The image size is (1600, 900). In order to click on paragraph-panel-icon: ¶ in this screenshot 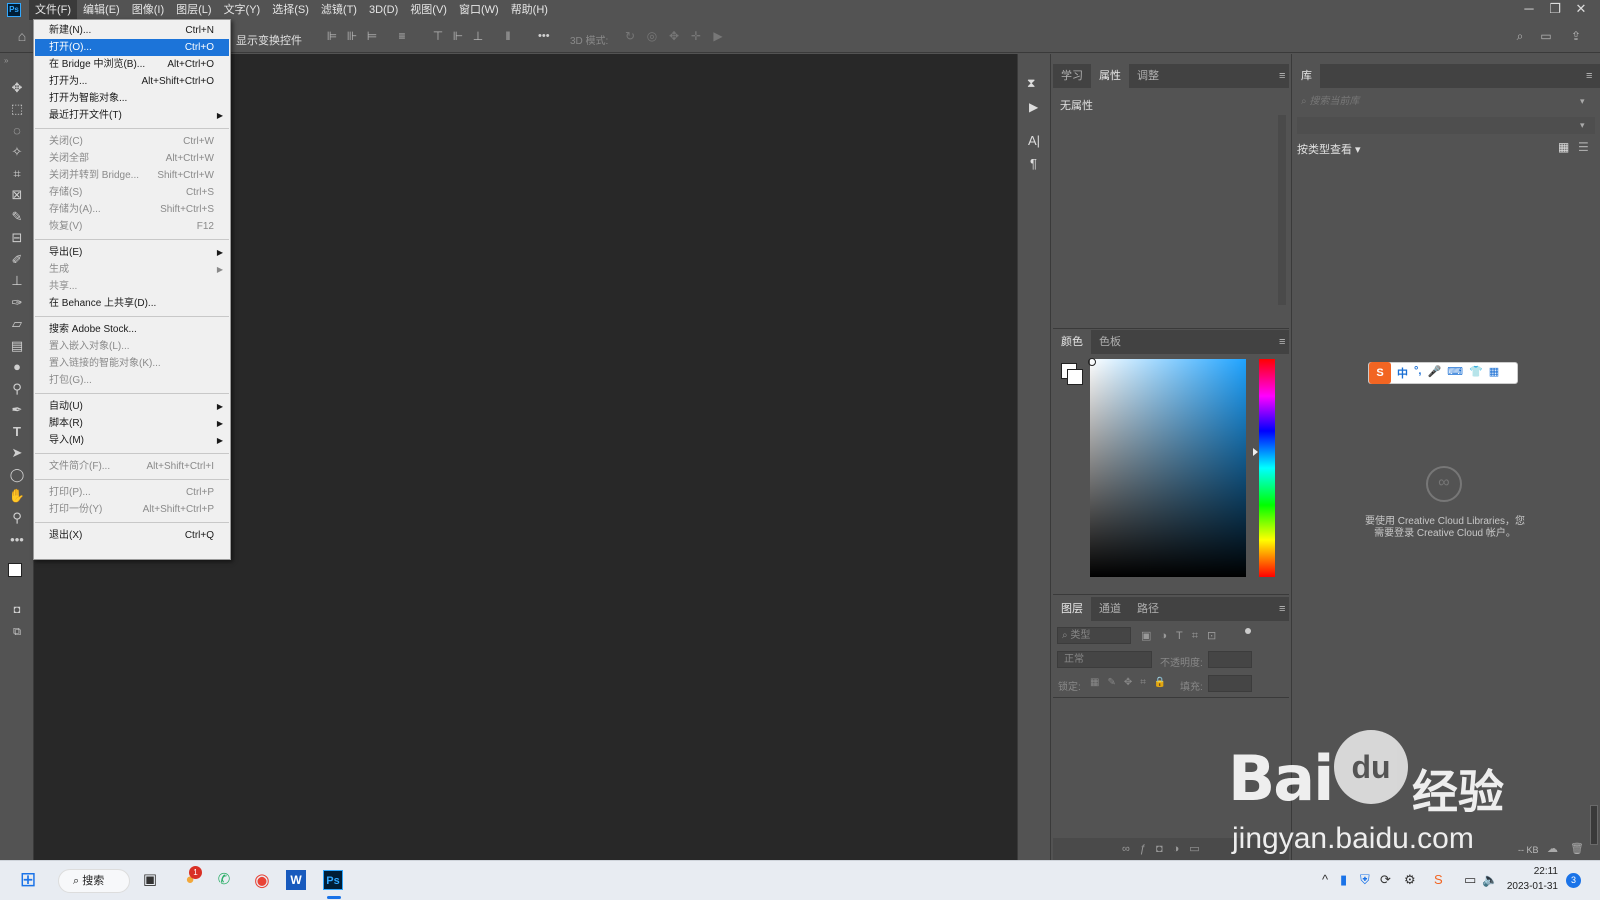, I will do `click(1033, 163)`.